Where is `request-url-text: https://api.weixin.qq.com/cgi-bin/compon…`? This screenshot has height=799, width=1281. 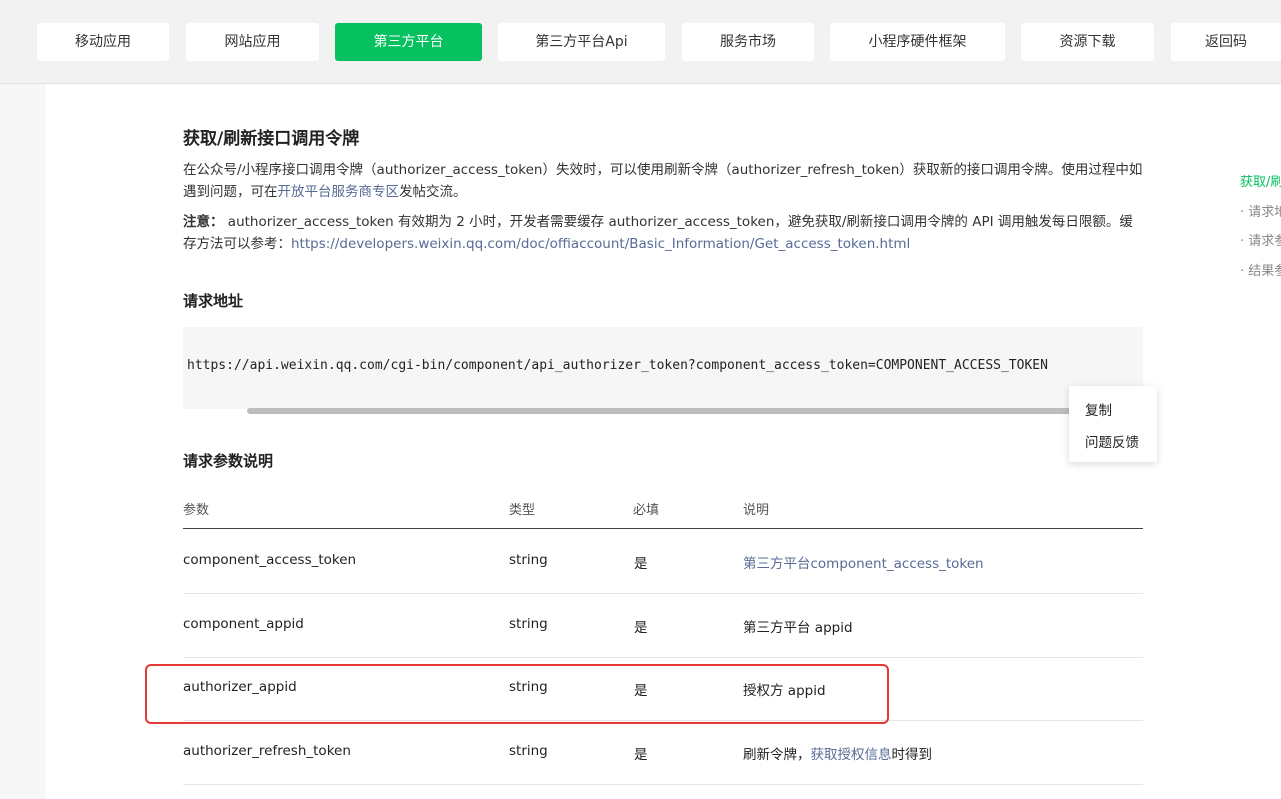 request-url-text: https://api.weixin.qq.com/cgi-bin/compon… is located at coordinates (617, 365).